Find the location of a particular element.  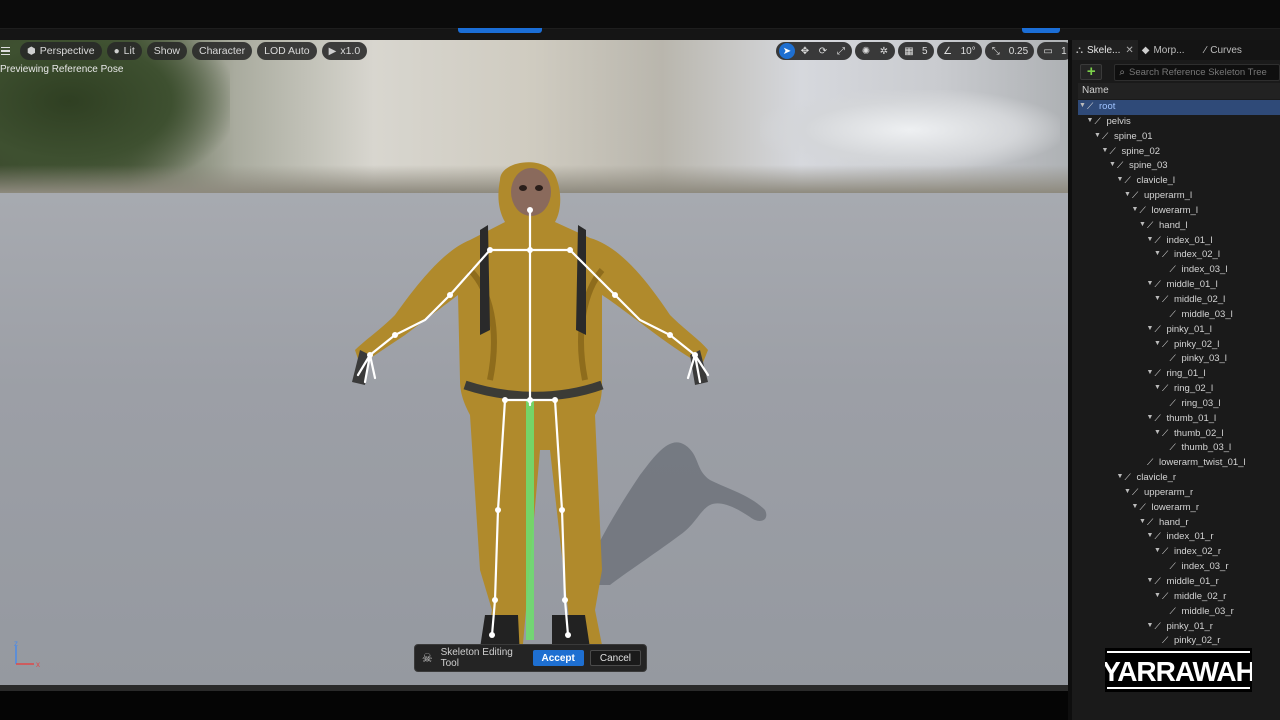

bone-row: ⟋ ring_03_l is located at coordinates (1179, 404).